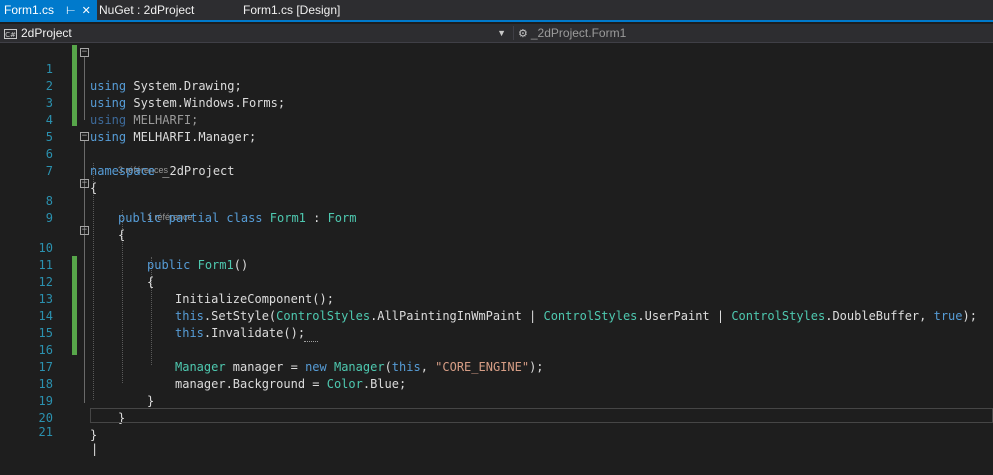  What do you see at coordinates (496, 128) in the screenshot?
I see `code-line-5: 5` at bounding box center [496, 128].